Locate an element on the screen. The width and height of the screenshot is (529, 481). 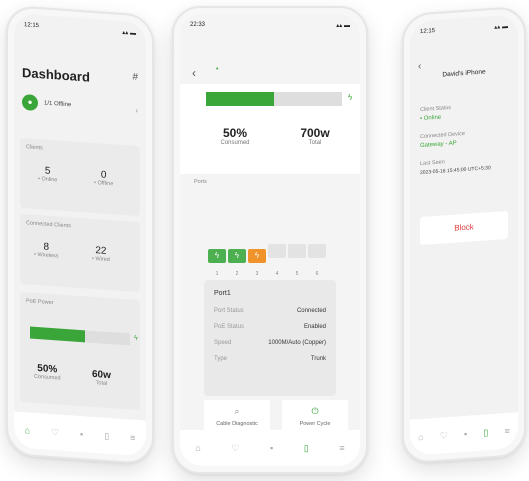
poe-header: PoE Power is located at coordinates (40, 302).